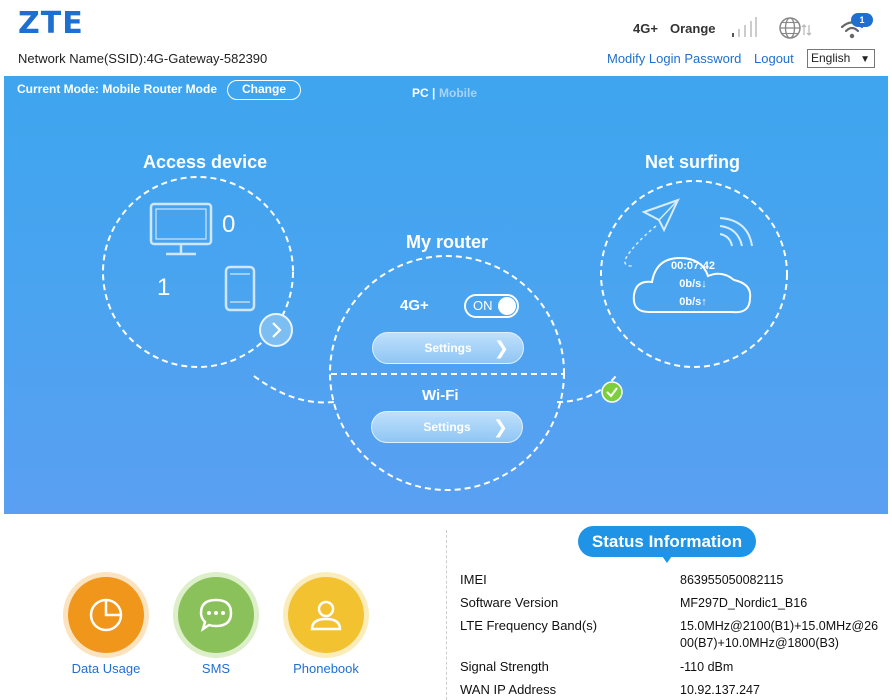  I want to click on mobile-settings-label: Settings, so click(448, 348).